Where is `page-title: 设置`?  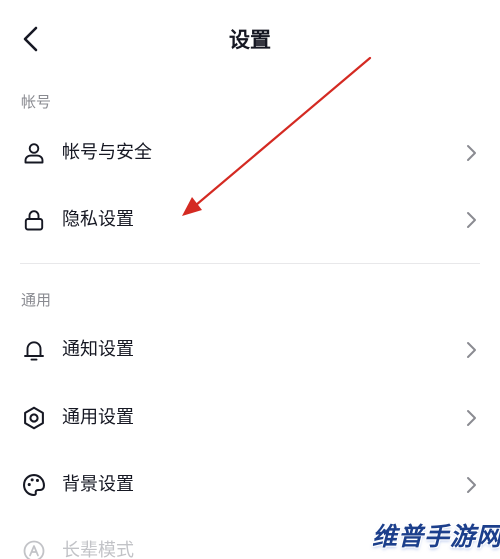 page-title: 设置 is located at coordinates (250, 40).